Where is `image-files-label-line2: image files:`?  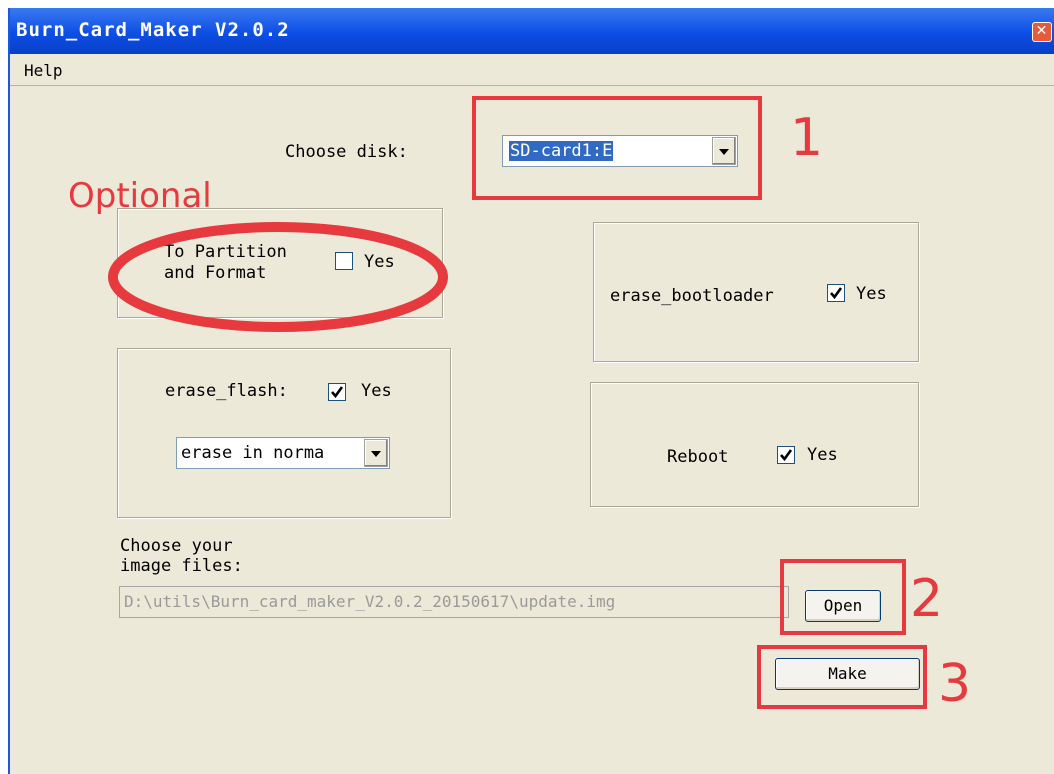 image-files-label-line2: image files: is located at coordinates (181, 566).